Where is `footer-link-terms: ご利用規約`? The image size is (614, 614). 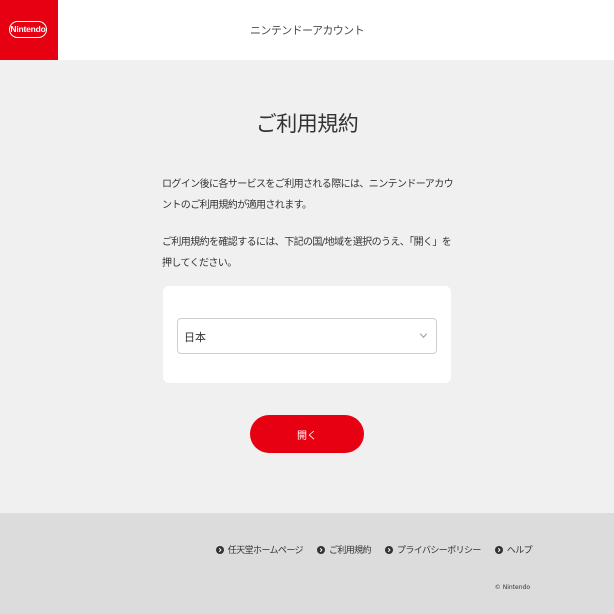
footer-link-terms: ご利用規約 is located at coordinates (344, 549).